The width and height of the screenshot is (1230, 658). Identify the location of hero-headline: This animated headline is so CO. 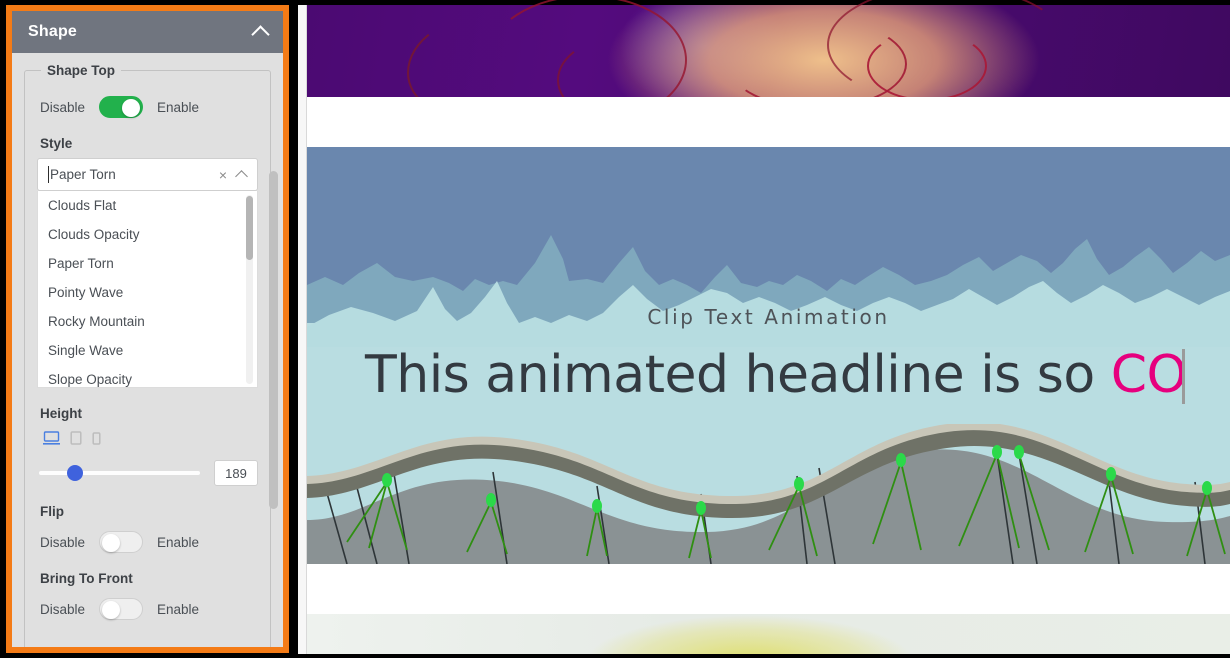
(776, 375).